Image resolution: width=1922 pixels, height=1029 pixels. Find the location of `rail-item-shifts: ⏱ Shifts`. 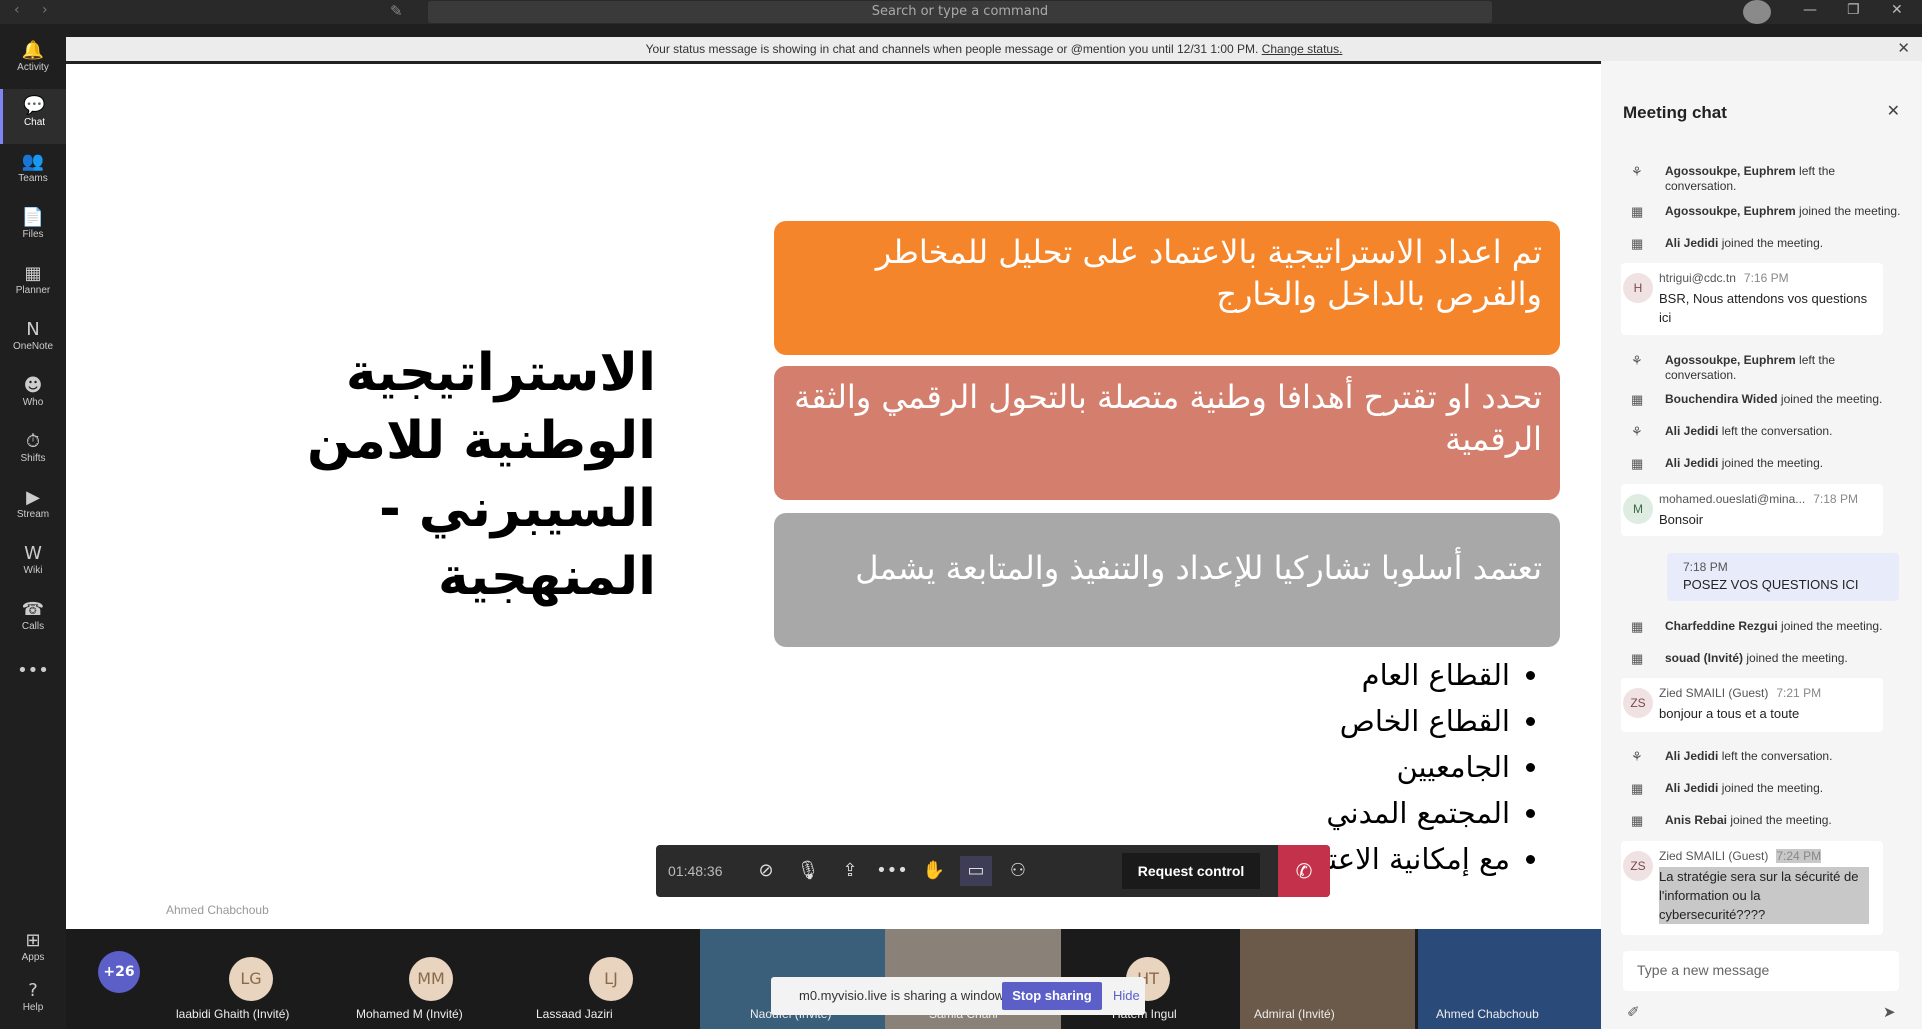

rail-item-shifts: ⏱ Shifts is located at coordinates (33, 452).